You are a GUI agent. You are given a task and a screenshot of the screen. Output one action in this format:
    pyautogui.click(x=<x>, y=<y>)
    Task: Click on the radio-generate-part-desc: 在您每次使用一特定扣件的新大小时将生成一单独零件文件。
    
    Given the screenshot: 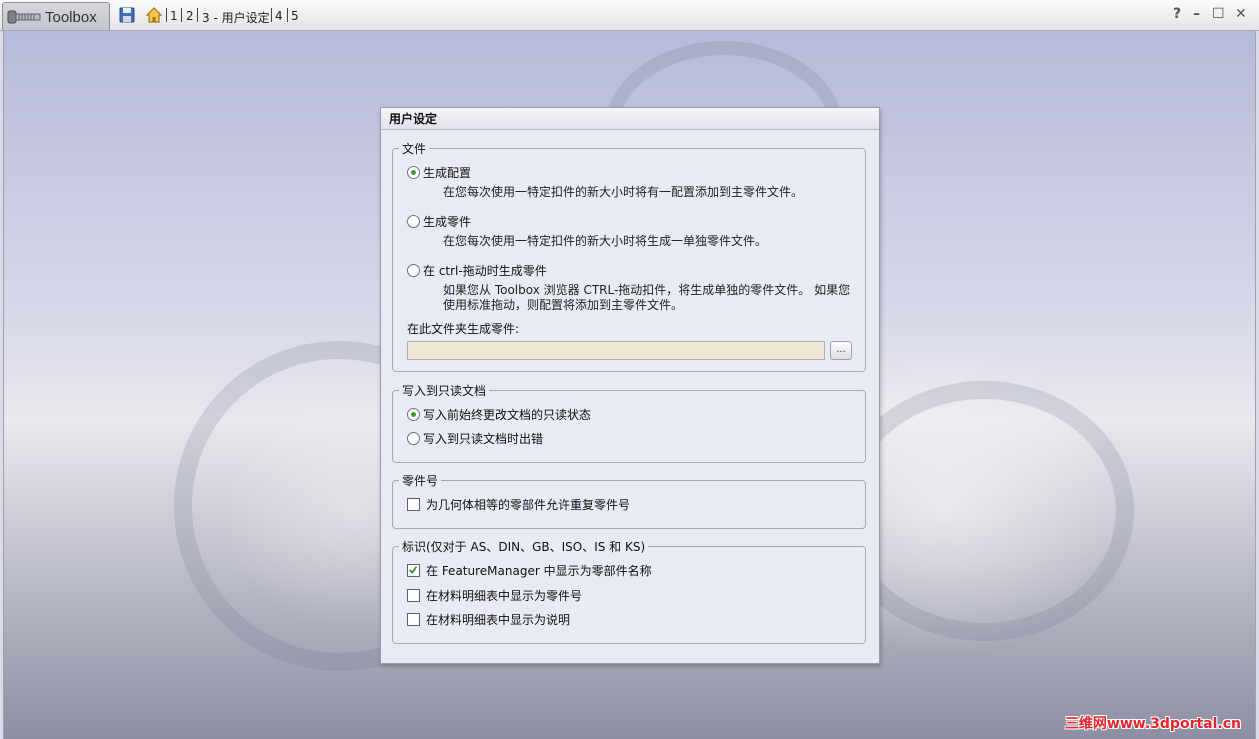 What is the action you would take?
    pyautogui.click(x=605, y=241)
    